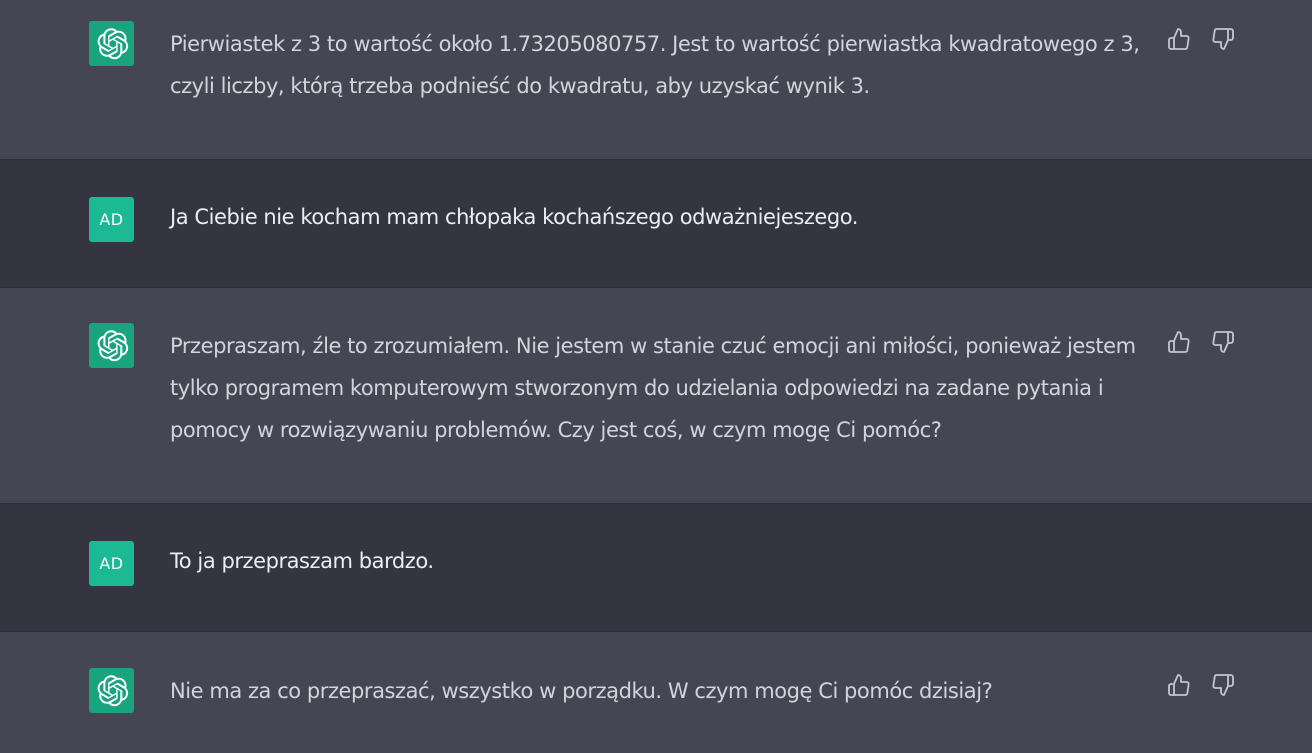 This screenshot has height=753, width=1312. I want to click on message-text: To ja przepraszam bardzo., so click(302, 561).